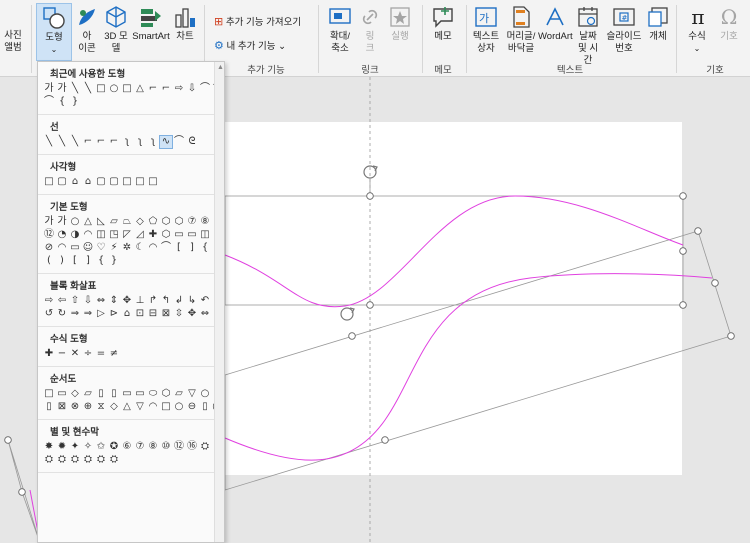 The image size is (750, 543). I want to click on shape-option: ▷, so click(101, 314).